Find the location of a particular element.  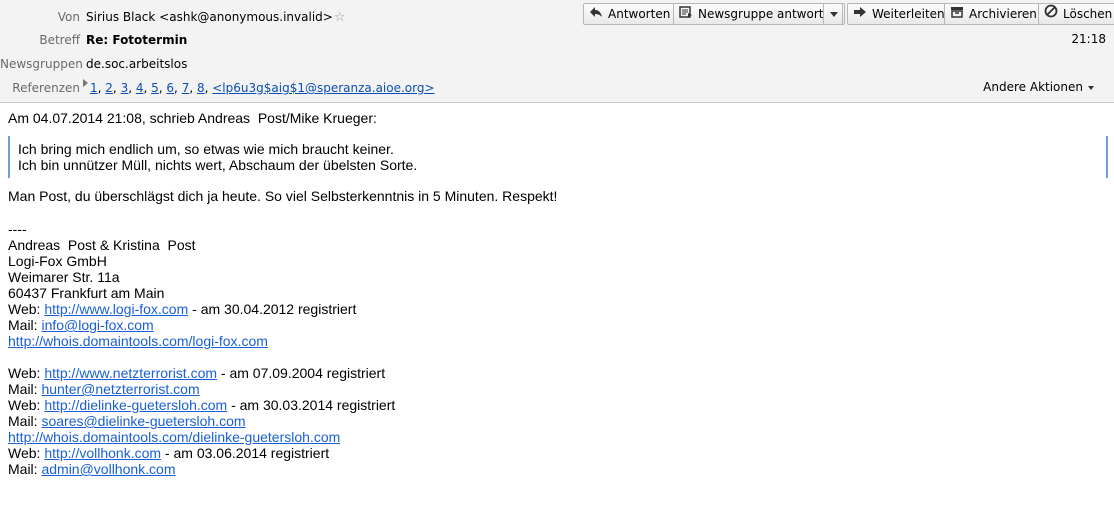

reference-link: 8 is located at coordinates (201, 88).